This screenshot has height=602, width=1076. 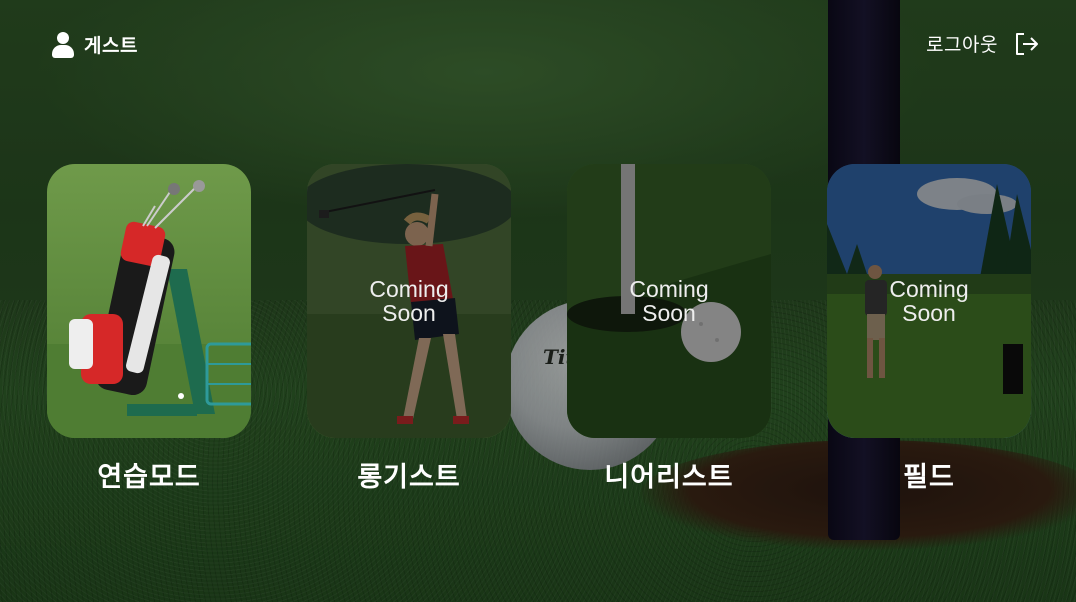 I want to click on field-thumbnail: Coming Soon, so click(x=929, y=301).